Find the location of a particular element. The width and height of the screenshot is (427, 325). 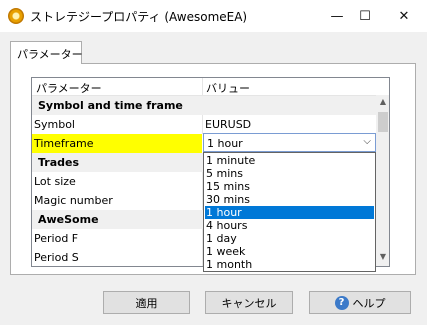

timeframe-select: 1 hour ⌵ is located at coordinates (289, 142).